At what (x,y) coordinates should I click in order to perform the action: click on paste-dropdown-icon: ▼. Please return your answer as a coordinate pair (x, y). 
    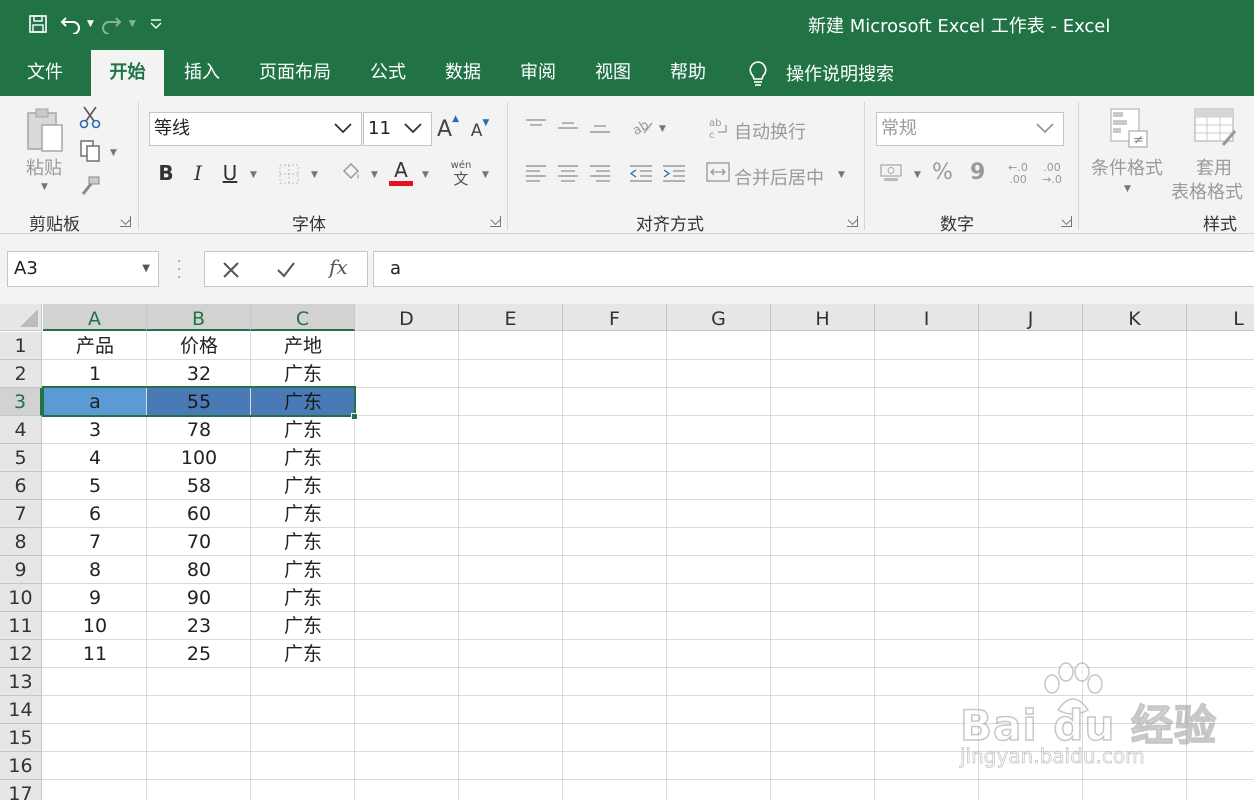
    Looking at the image, I should click on (44, 187).